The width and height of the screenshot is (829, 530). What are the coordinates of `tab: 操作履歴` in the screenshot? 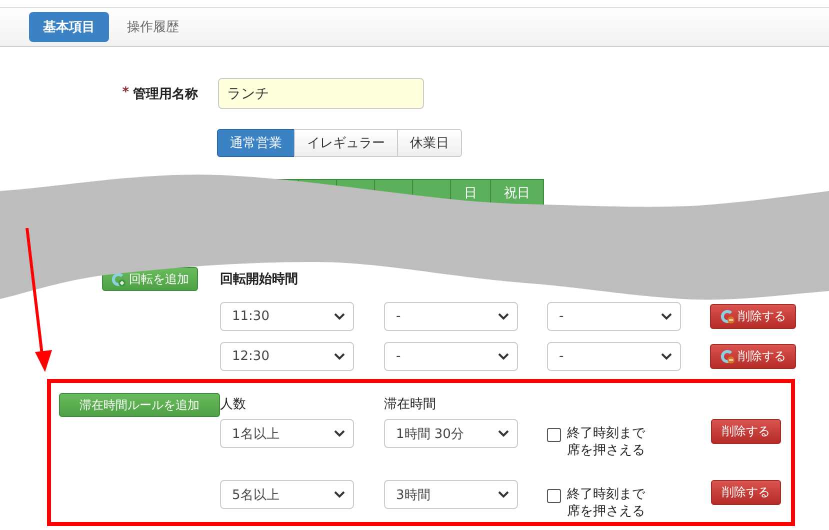 It's located at (153, 27).